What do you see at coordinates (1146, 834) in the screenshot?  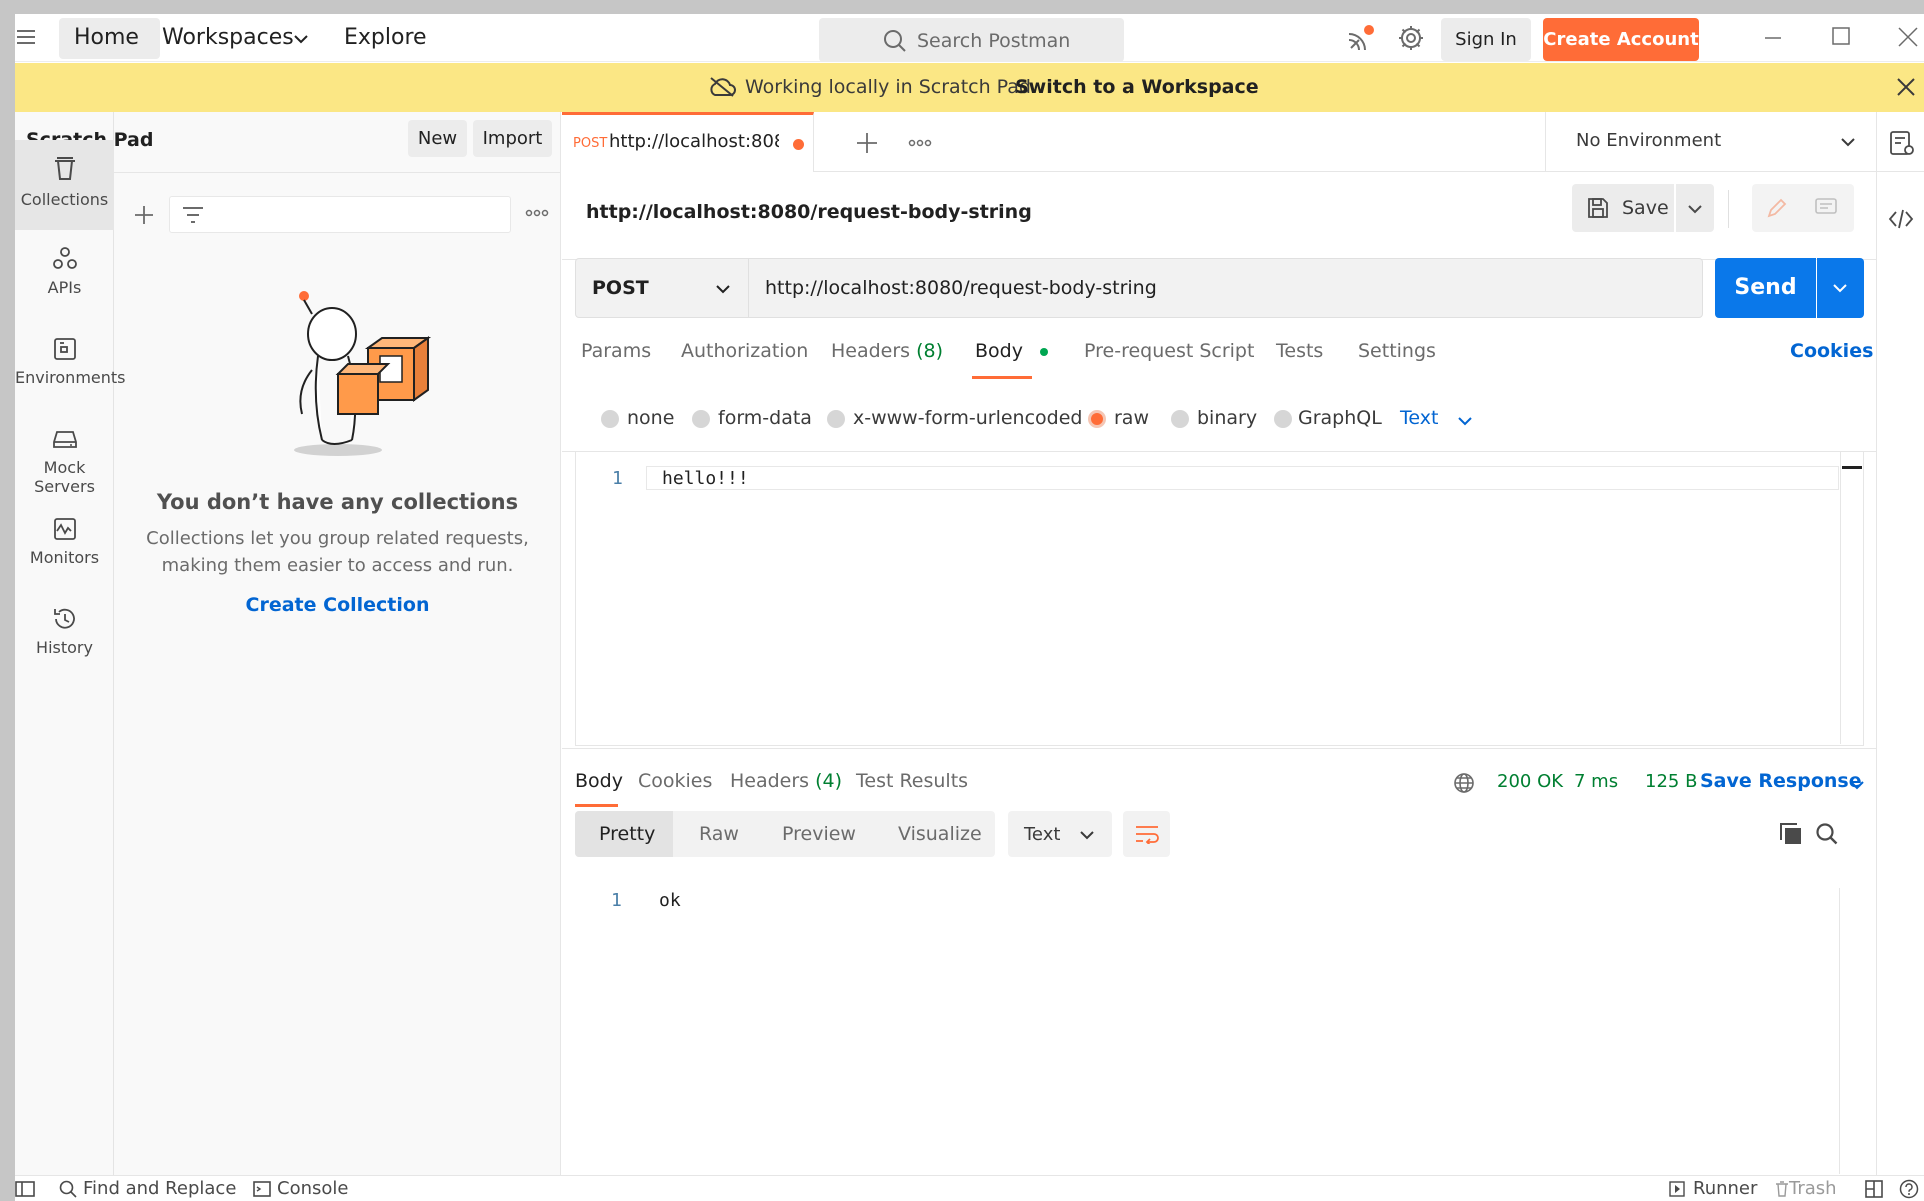 I see `wrap-lines-button` at bounding box center [1146, 834].